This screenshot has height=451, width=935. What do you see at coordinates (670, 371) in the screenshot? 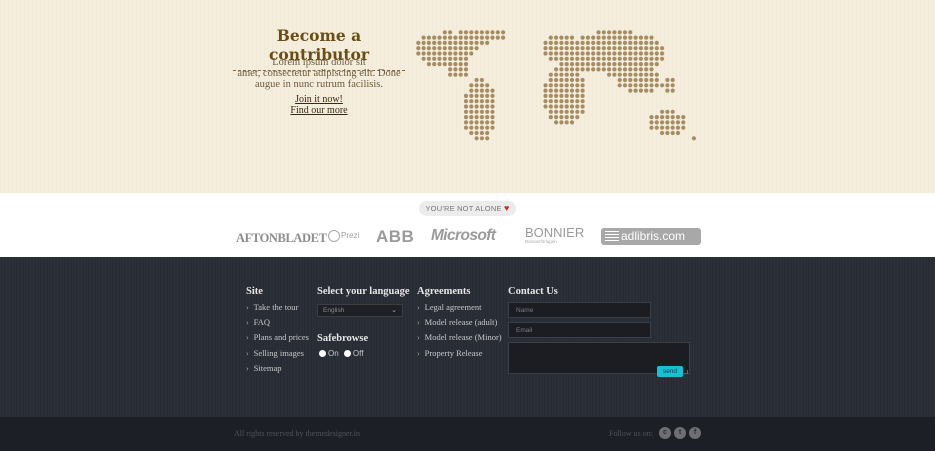
I see `send-button: send` at bounding box center [670, 371].